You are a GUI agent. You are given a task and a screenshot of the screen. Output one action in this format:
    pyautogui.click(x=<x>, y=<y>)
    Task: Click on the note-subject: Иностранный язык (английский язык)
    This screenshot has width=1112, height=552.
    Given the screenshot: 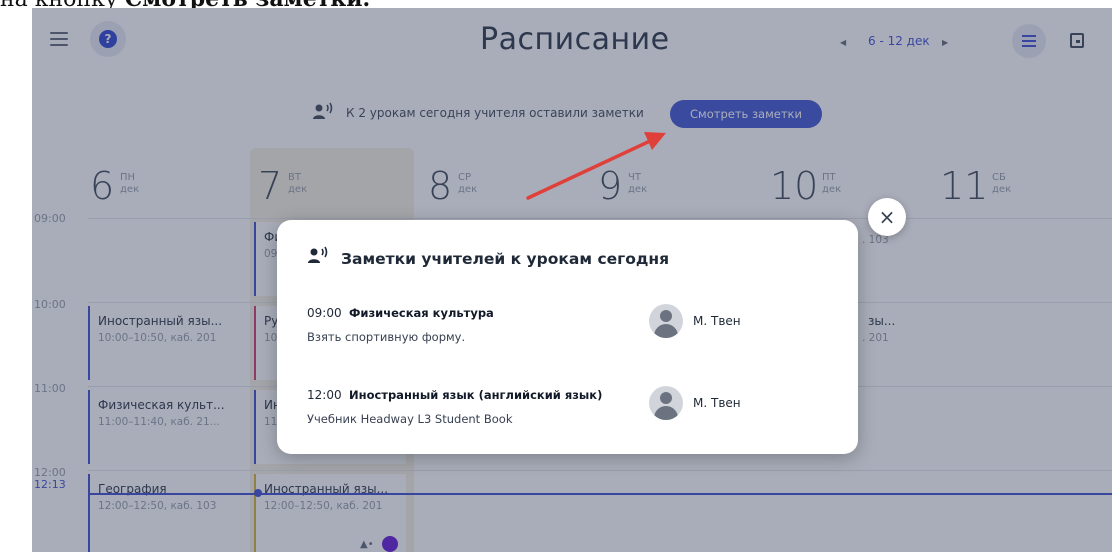 What is the action you would take?
    pyautogui.click(x=476, y=395)
    